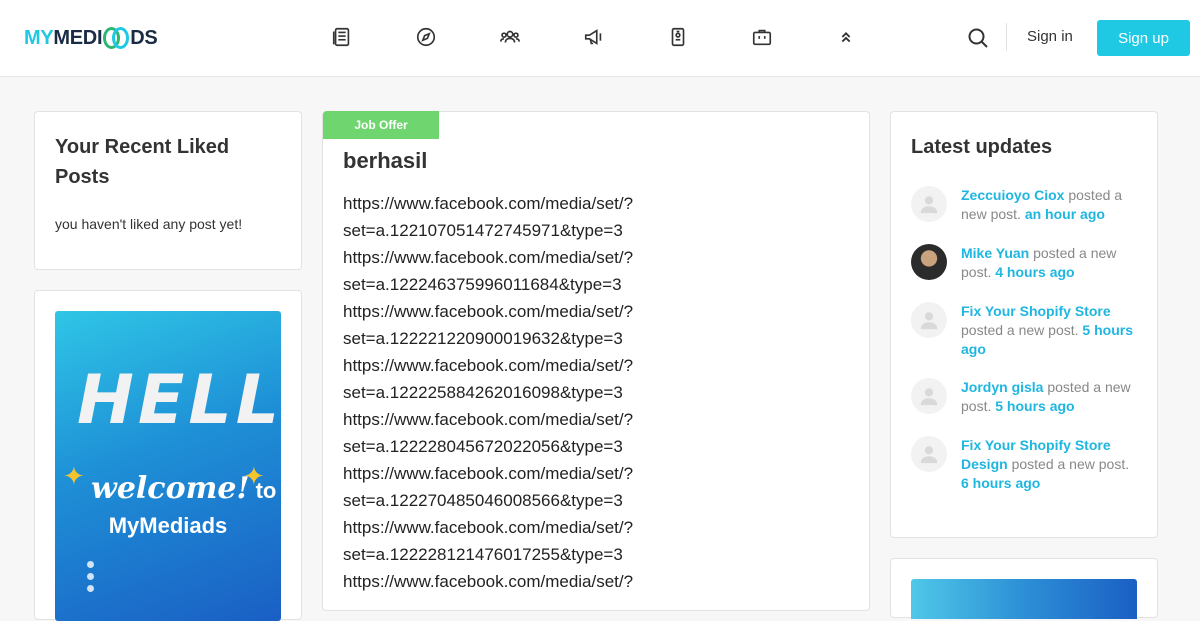 Image resolution: width=1200 pixels, height=621 pixels. Describe the element at coordinates (503, 500) in the screenshot. I see `post-body-line: set=a.122270485046008566&type=3` at that location.